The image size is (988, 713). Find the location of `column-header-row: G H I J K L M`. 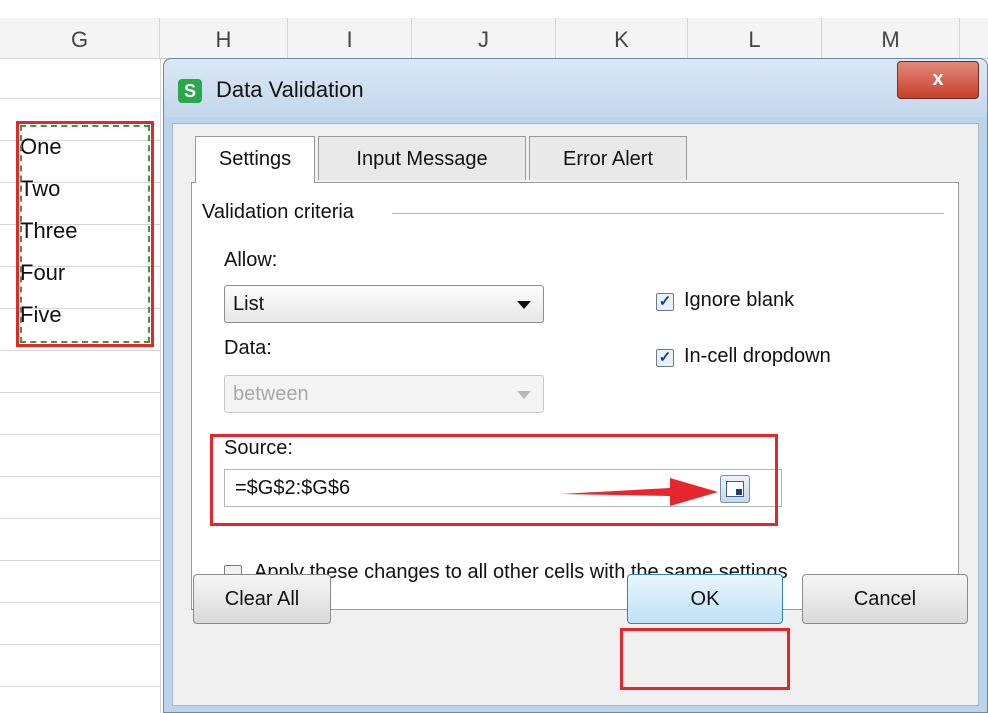

column-header-row: G H I J K L M is located at coordinates (494, 38).